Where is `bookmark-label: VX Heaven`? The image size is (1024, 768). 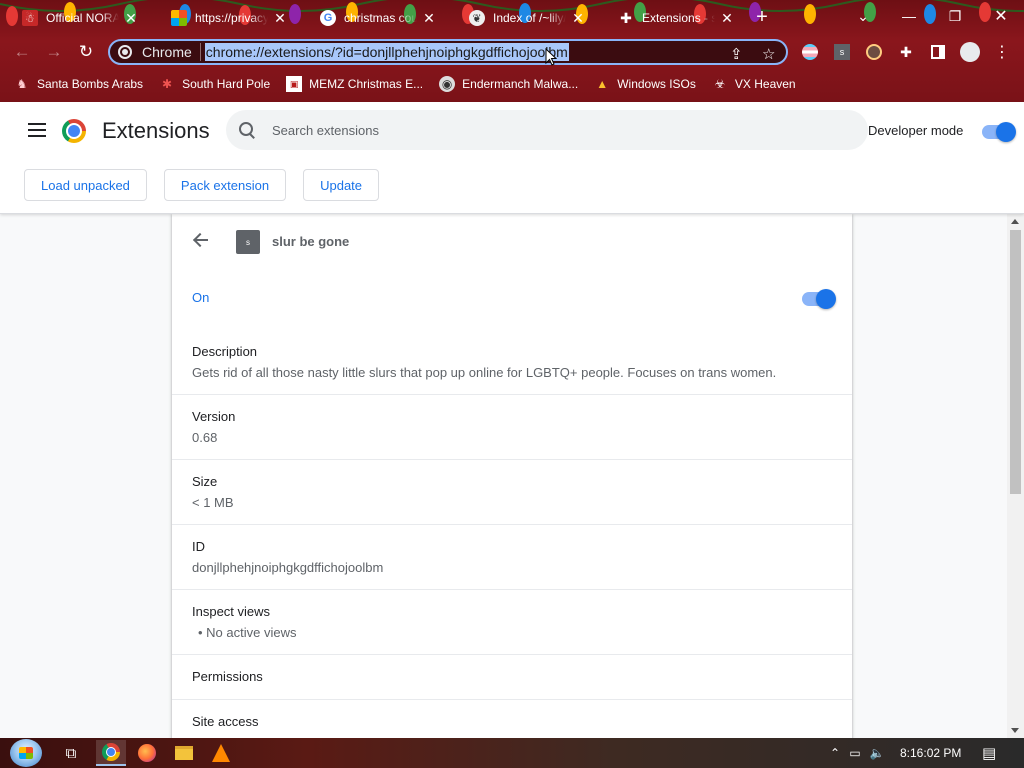 bookmark-label: VX Heaven is located at coordinates (765, 84).